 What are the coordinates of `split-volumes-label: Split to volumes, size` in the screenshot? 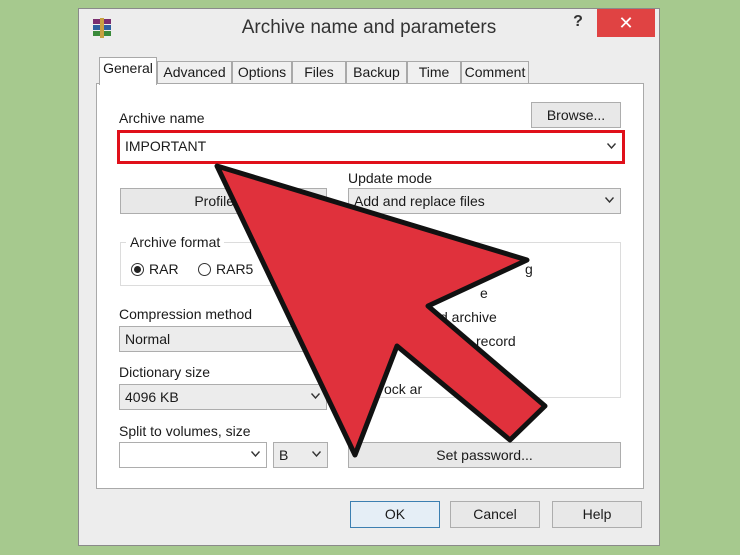 It's located at (185, 431).